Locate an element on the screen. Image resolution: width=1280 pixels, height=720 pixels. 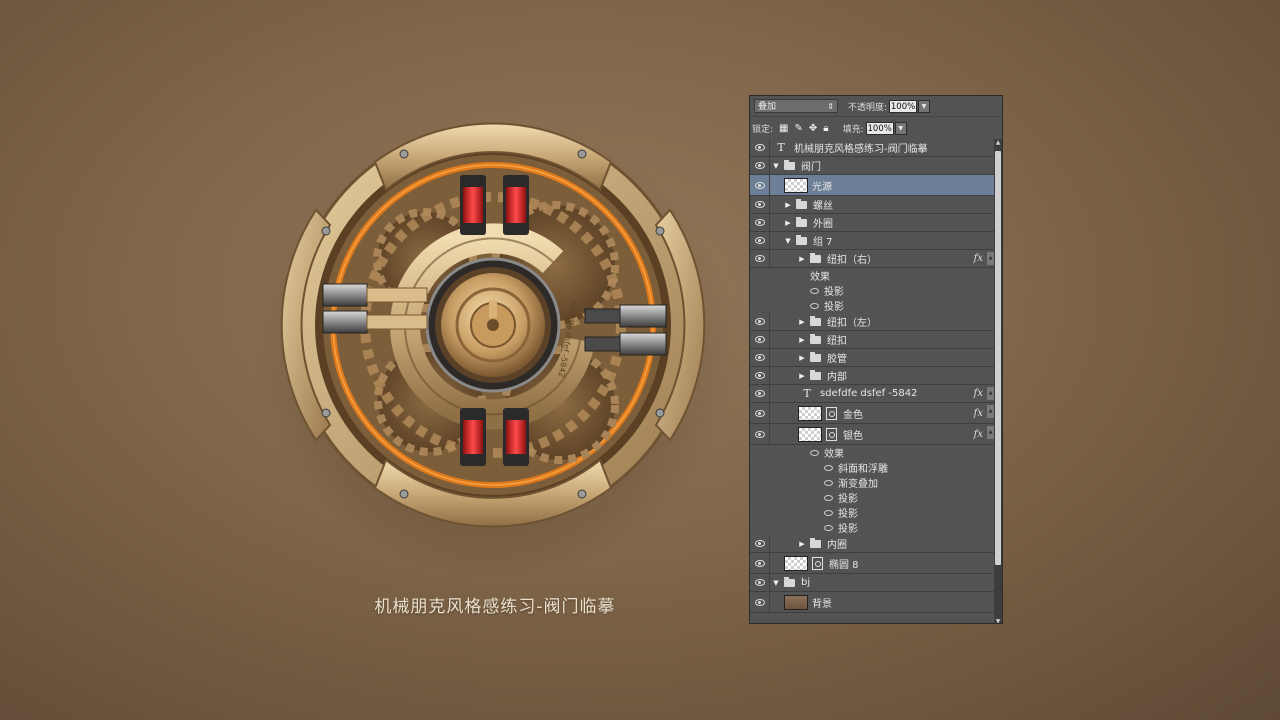
layer-row-text2: Tsdefdfe dsfef -5842 fx ▲ is located at coordinates (872, 394).